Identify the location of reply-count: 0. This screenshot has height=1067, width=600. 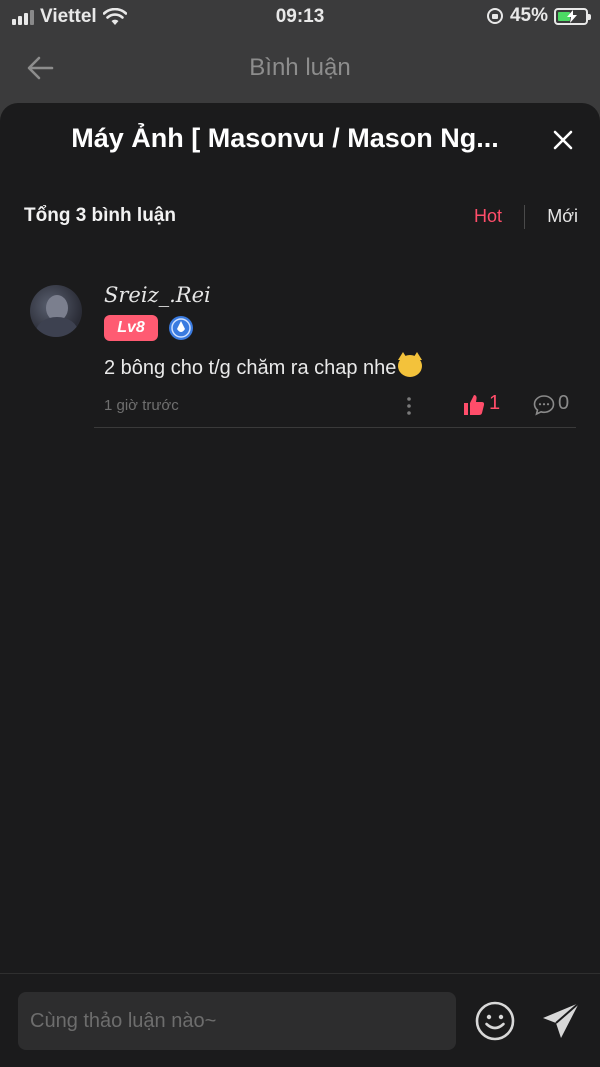
(564, 403).